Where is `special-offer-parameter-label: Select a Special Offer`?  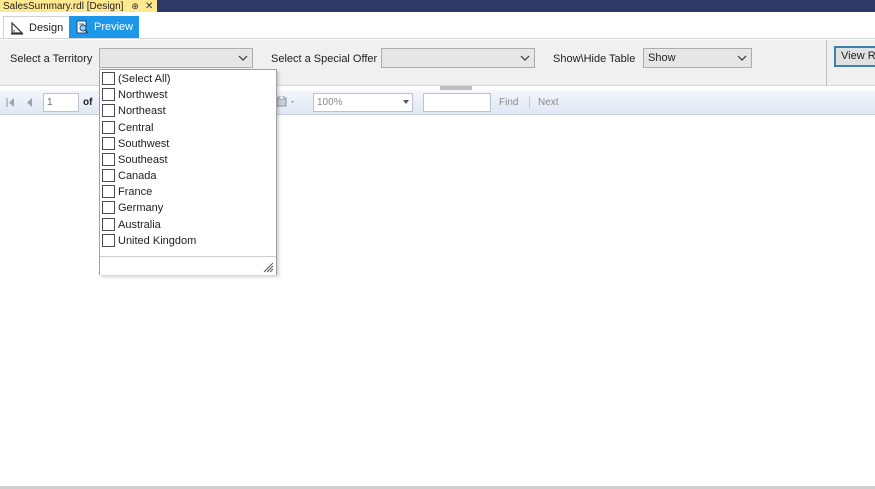 special-offer-parameter-label: Select a Special Offer is located at coordinates (324, 59).